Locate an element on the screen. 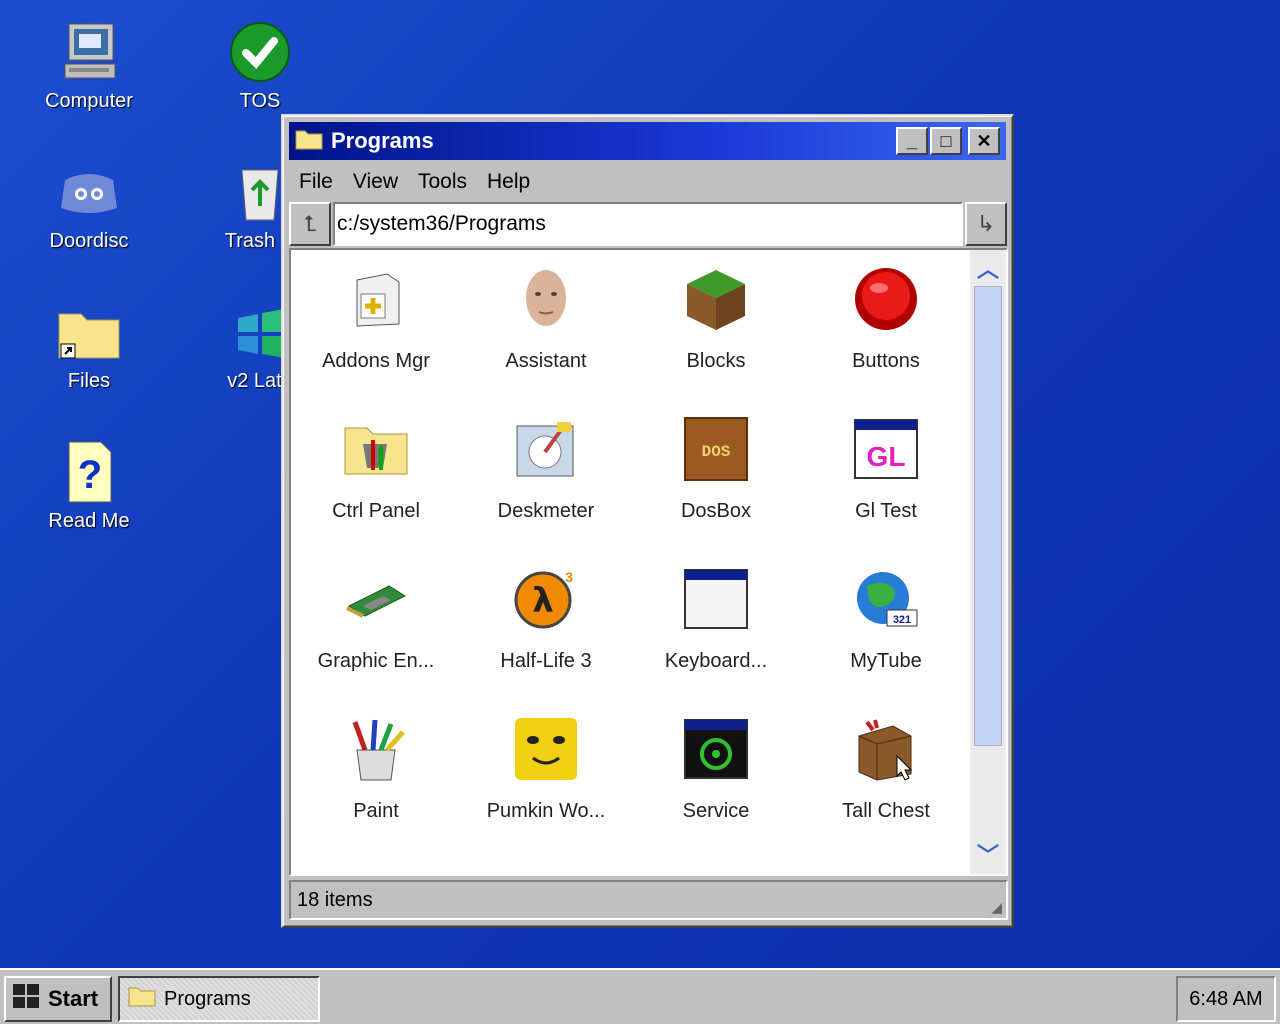  program-item: GL Gl Test is located at coordinates (886, 491).